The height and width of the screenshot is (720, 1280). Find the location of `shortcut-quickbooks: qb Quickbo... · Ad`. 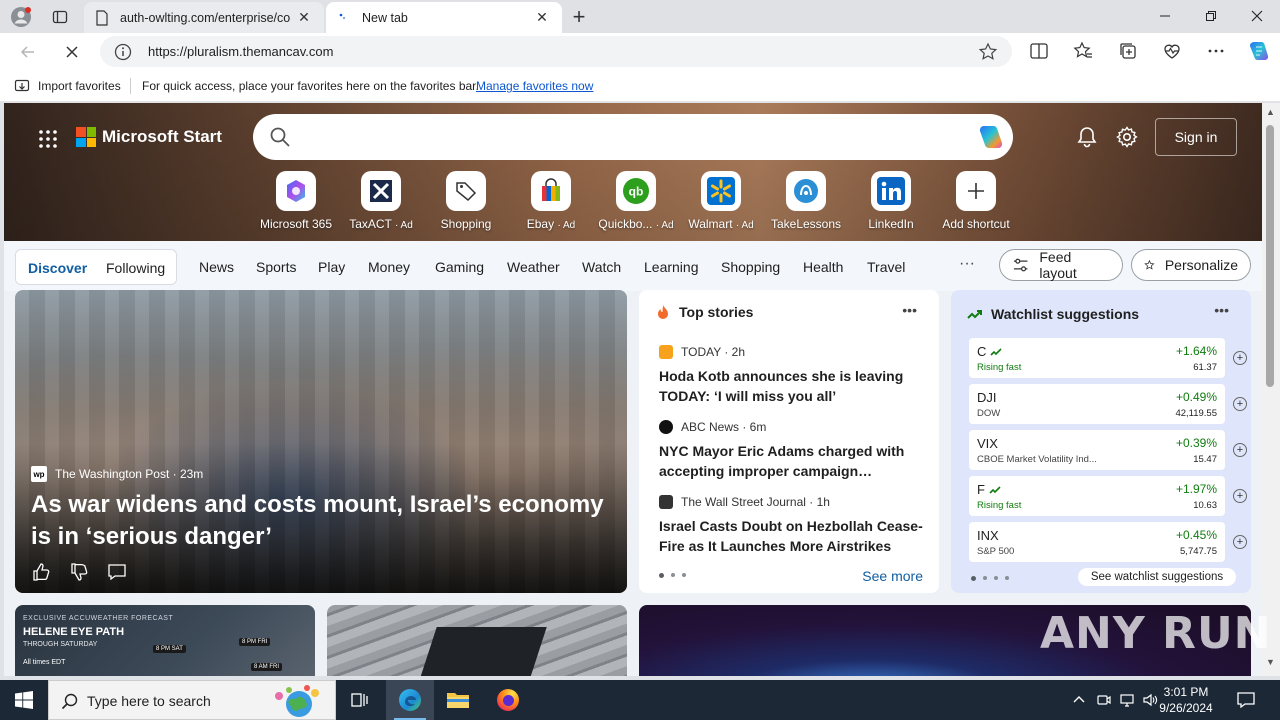

shortcut-quickbooks: qb Quickbo... · Ad is located at coordinates (636, 201).